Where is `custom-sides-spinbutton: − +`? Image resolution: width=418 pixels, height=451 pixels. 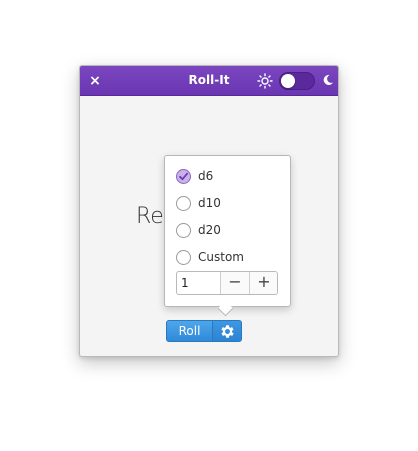
custom-sides-spinbutton: − + is located at coordinates (227, 283).